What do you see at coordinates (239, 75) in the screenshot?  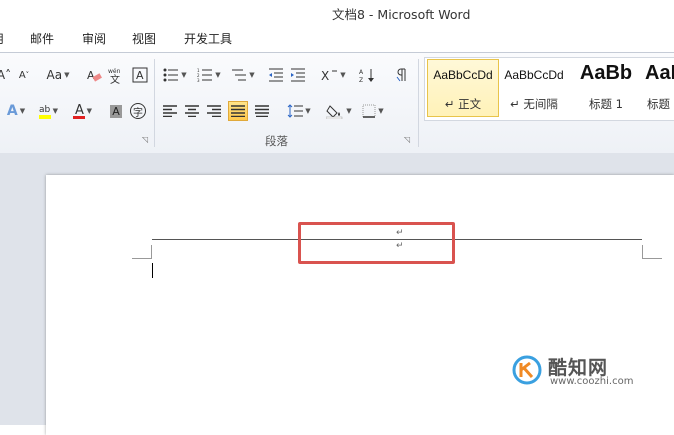 I see `multilevel-list-icon` at bounding box center [239, 75].